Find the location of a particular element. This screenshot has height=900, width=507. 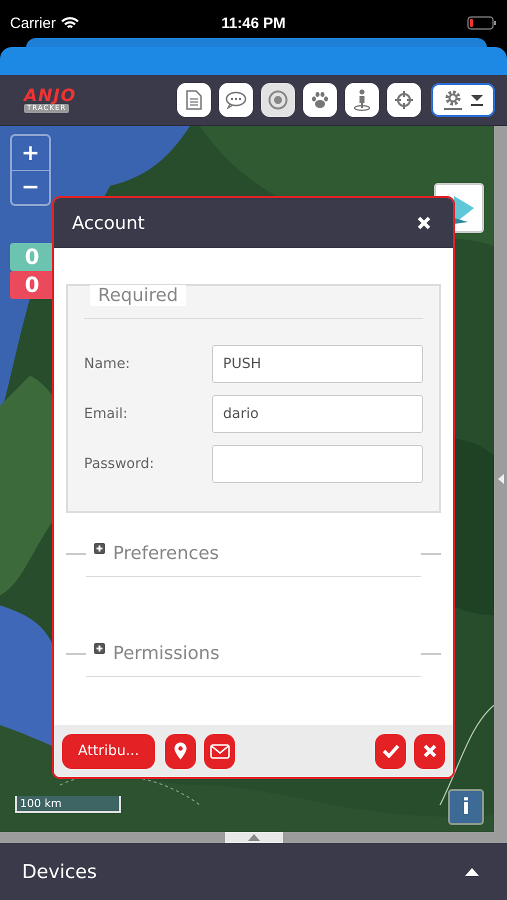

section-title: Required is located at coordinates (138, 295).